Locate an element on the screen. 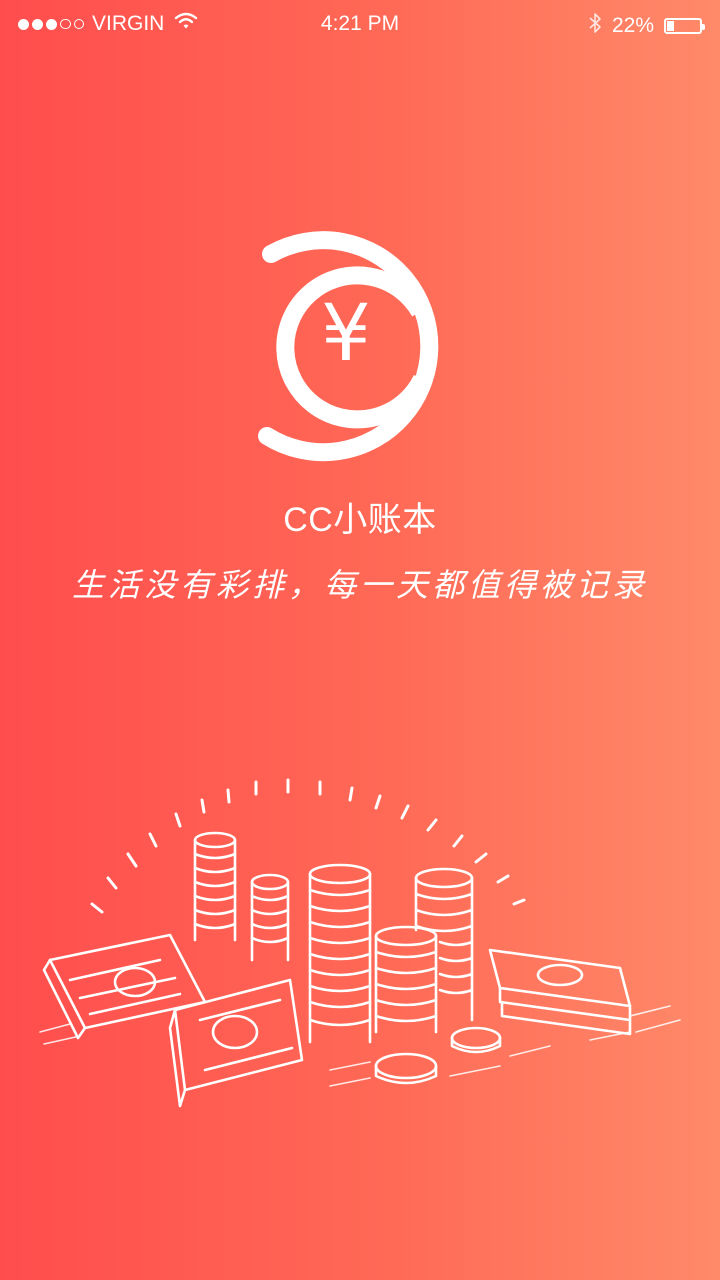  yen-coin-logo: ¥ is located at coordinates (348, 346).